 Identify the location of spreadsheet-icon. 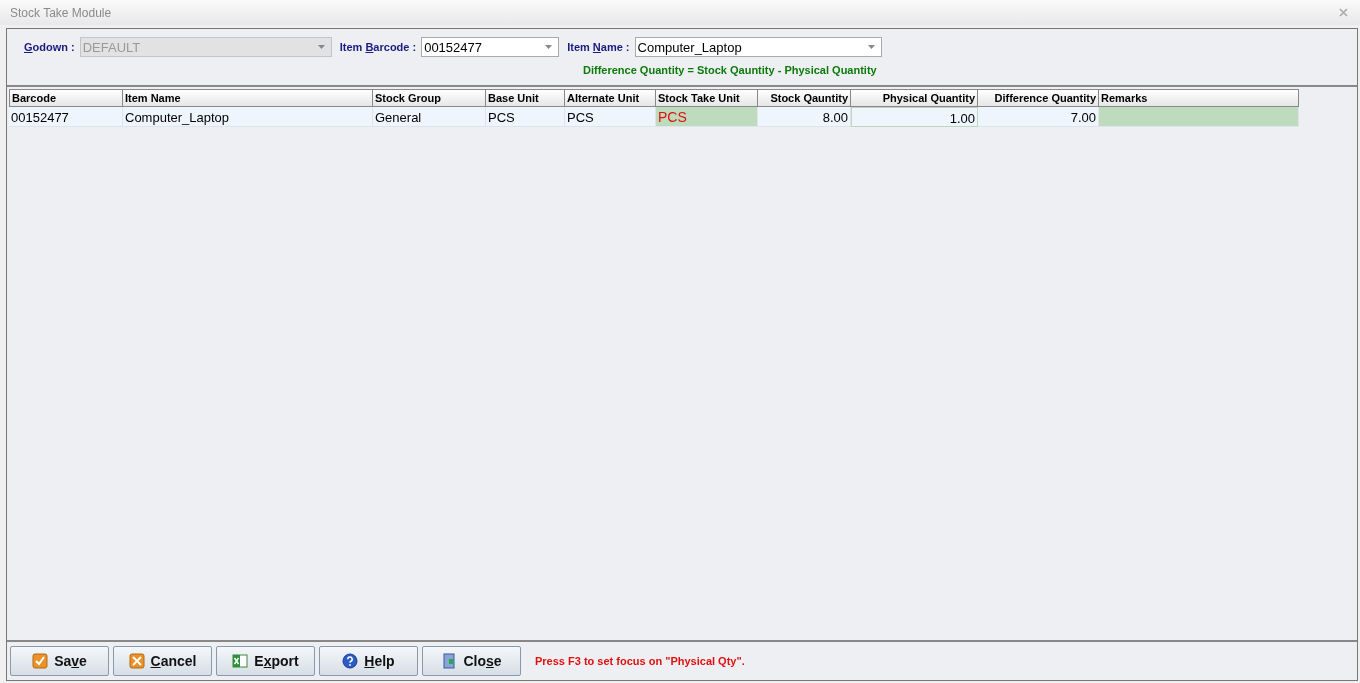
(240, 661).